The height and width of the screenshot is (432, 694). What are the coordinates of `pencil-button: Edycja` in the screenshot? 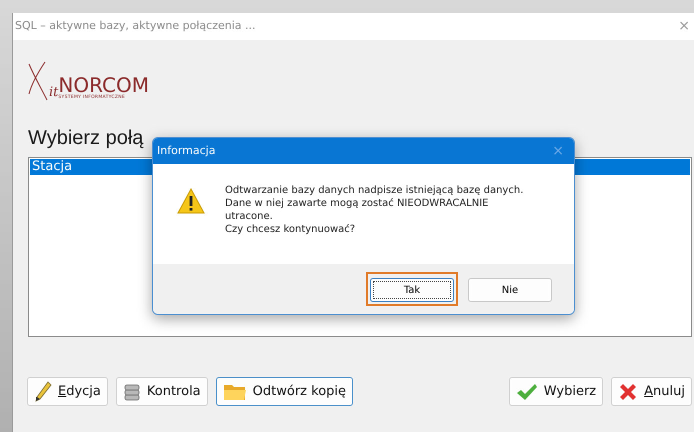 It's located at (67, 391).